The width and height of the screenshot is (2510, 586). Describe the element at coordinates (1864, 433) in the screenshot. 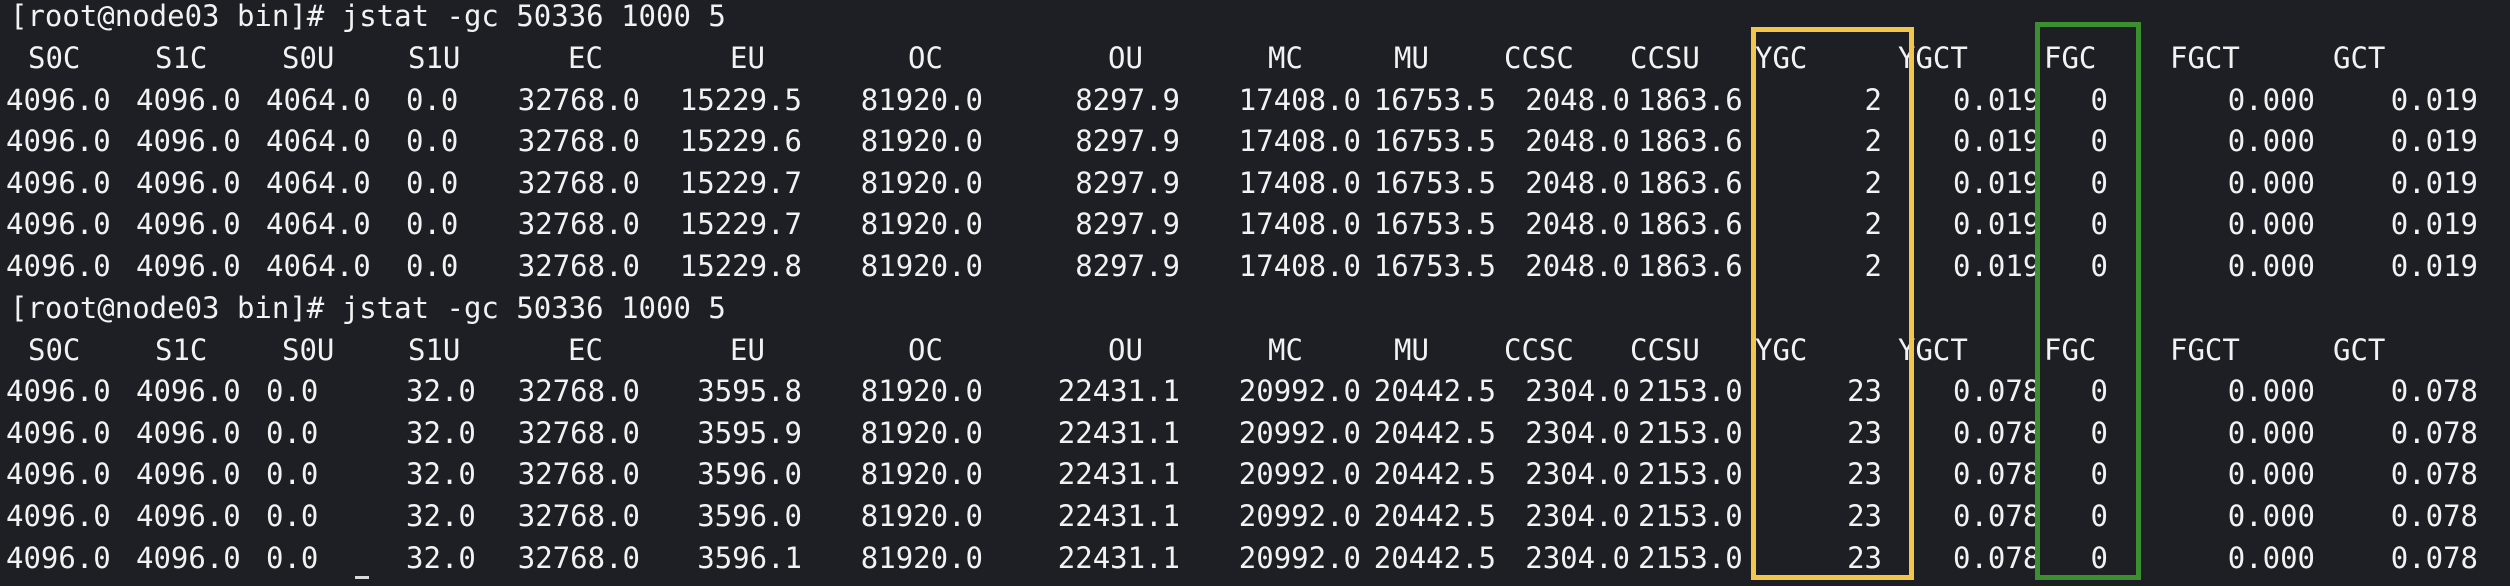

I see `table-cell: 23` at that location.